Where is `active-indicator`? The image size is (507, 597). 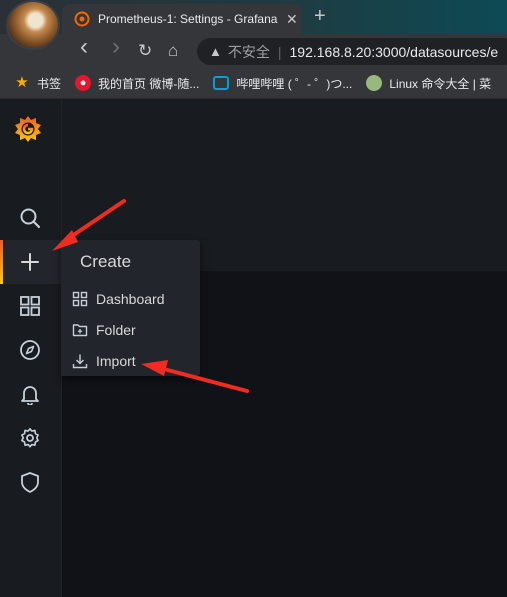
active-indicator is located at coordinates (1, 262).